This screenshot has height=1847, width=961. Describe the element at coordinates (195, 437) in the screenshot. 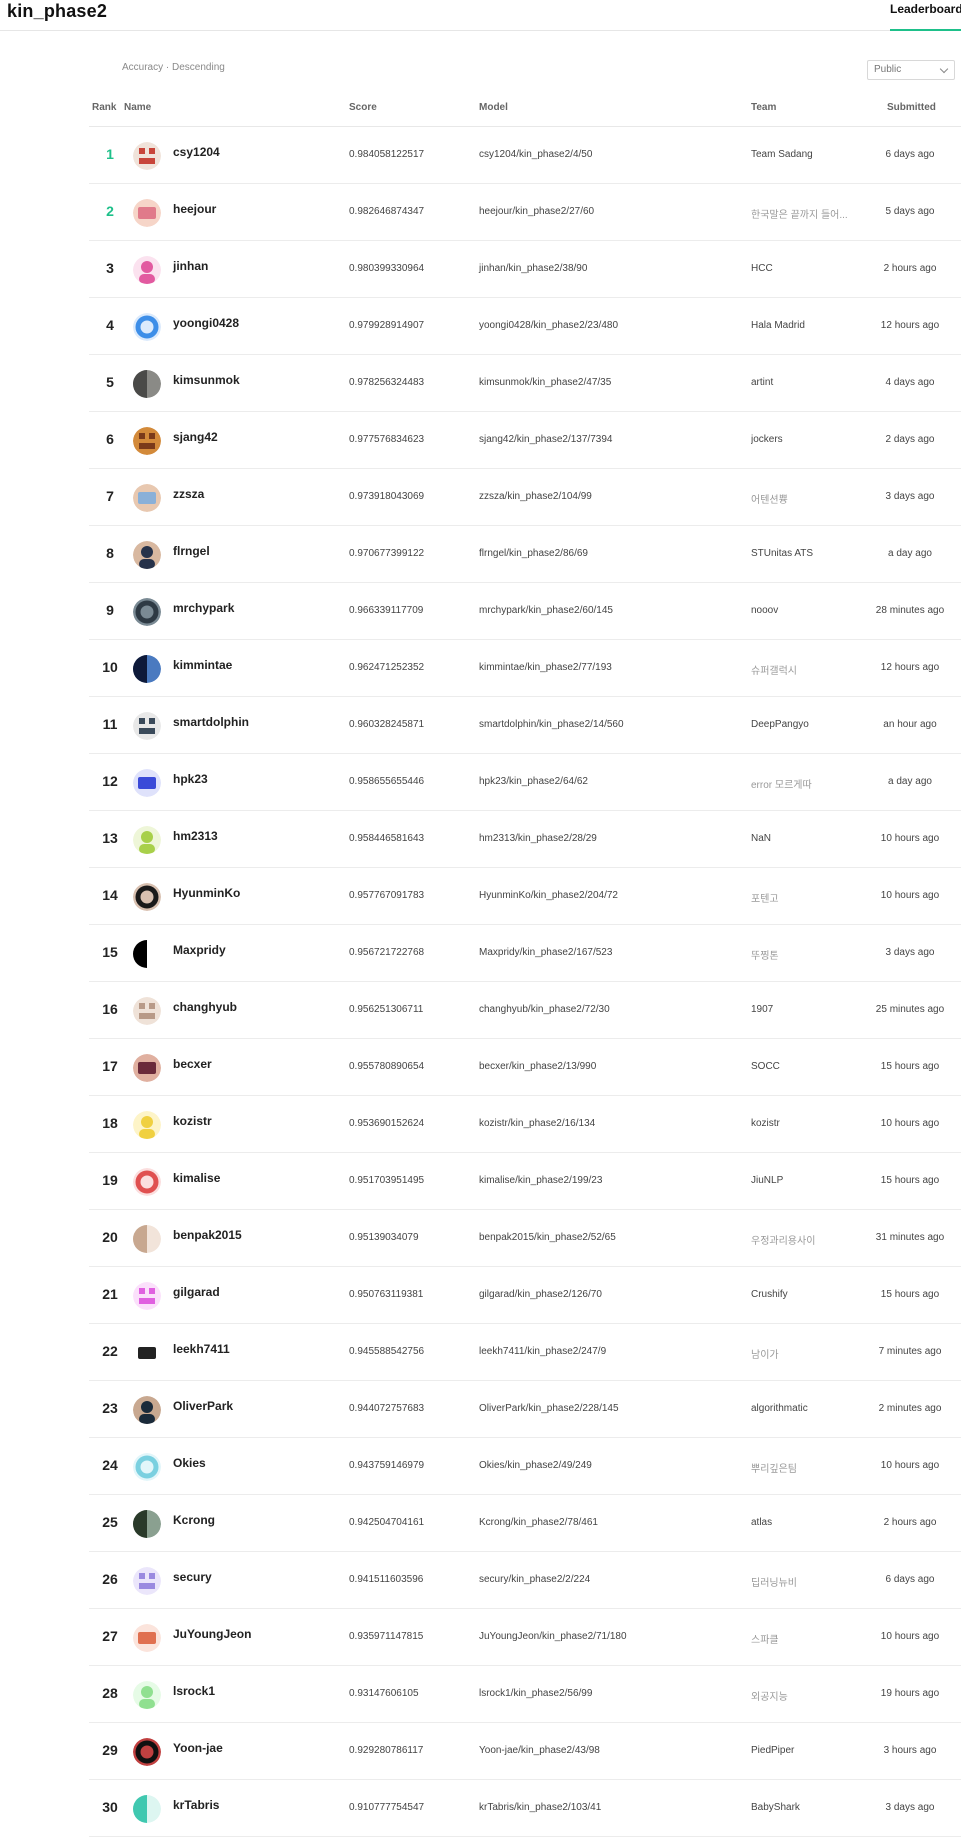

I see `user-name-link: sjang42` at that location.